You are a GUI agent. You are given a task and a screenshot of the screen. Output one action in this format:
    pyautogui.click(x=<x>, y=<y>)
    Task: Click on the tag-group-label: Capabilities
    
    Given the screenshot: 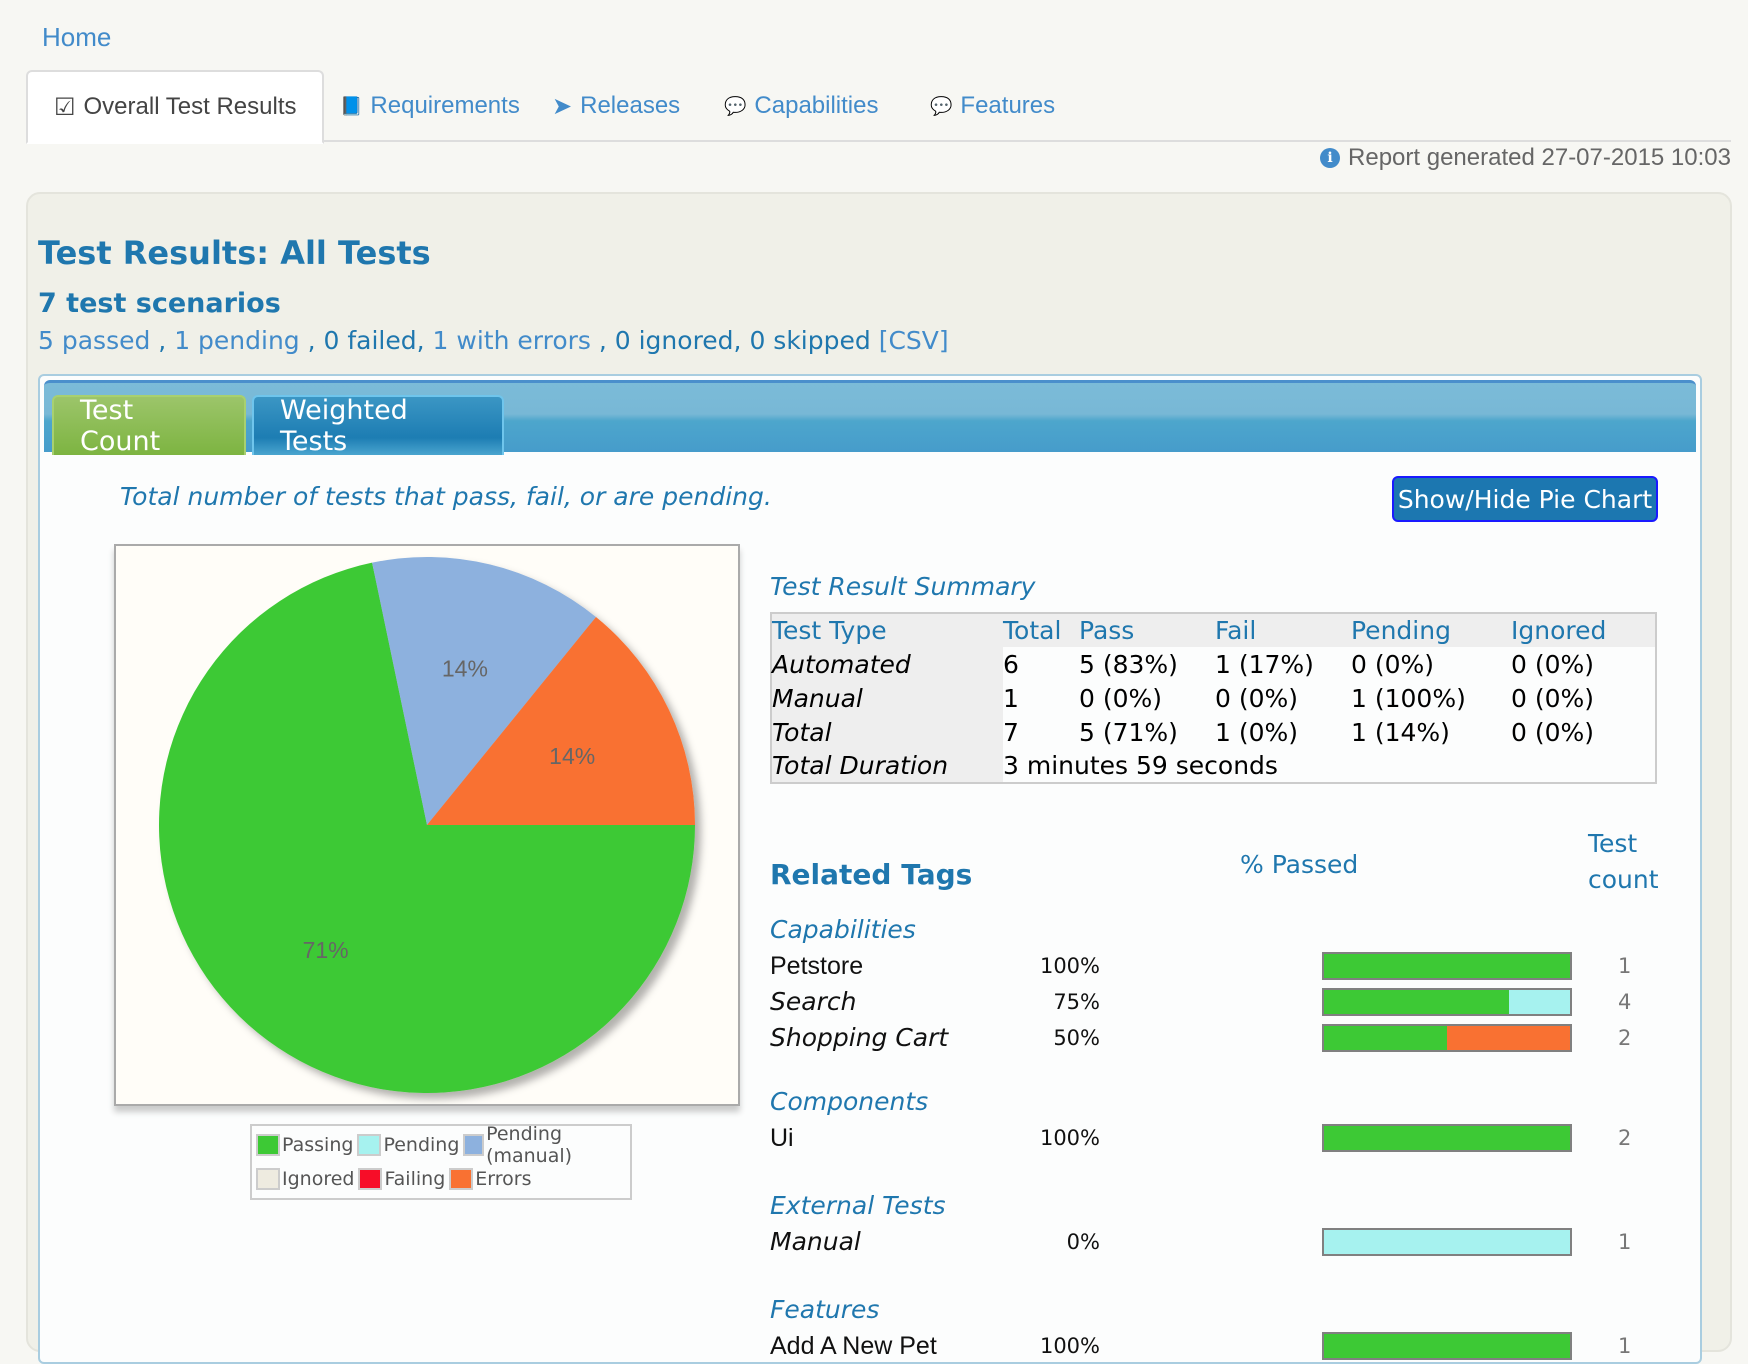 What is the action you would take?
    pyautogui.click(x=843, y=929)
    